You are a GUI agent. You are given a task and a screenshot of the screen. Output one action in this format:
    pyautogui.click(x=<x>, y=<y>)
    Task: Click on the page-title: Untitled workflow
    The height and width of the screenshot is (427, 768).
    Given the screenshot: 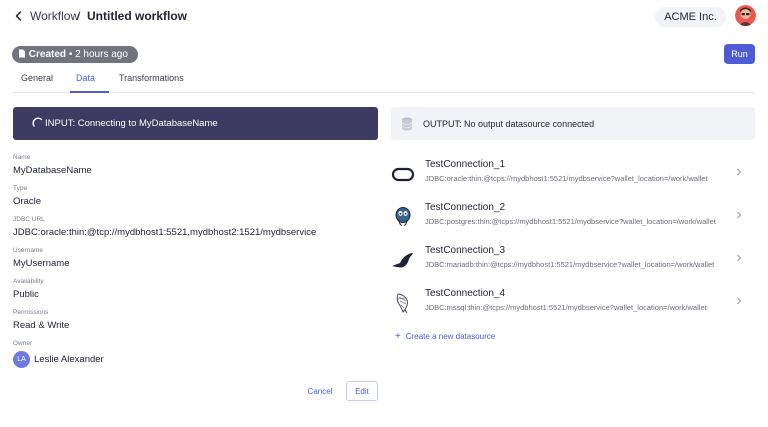 What is the action you would take?
    pyautogui.click(x=137, y=16)
    